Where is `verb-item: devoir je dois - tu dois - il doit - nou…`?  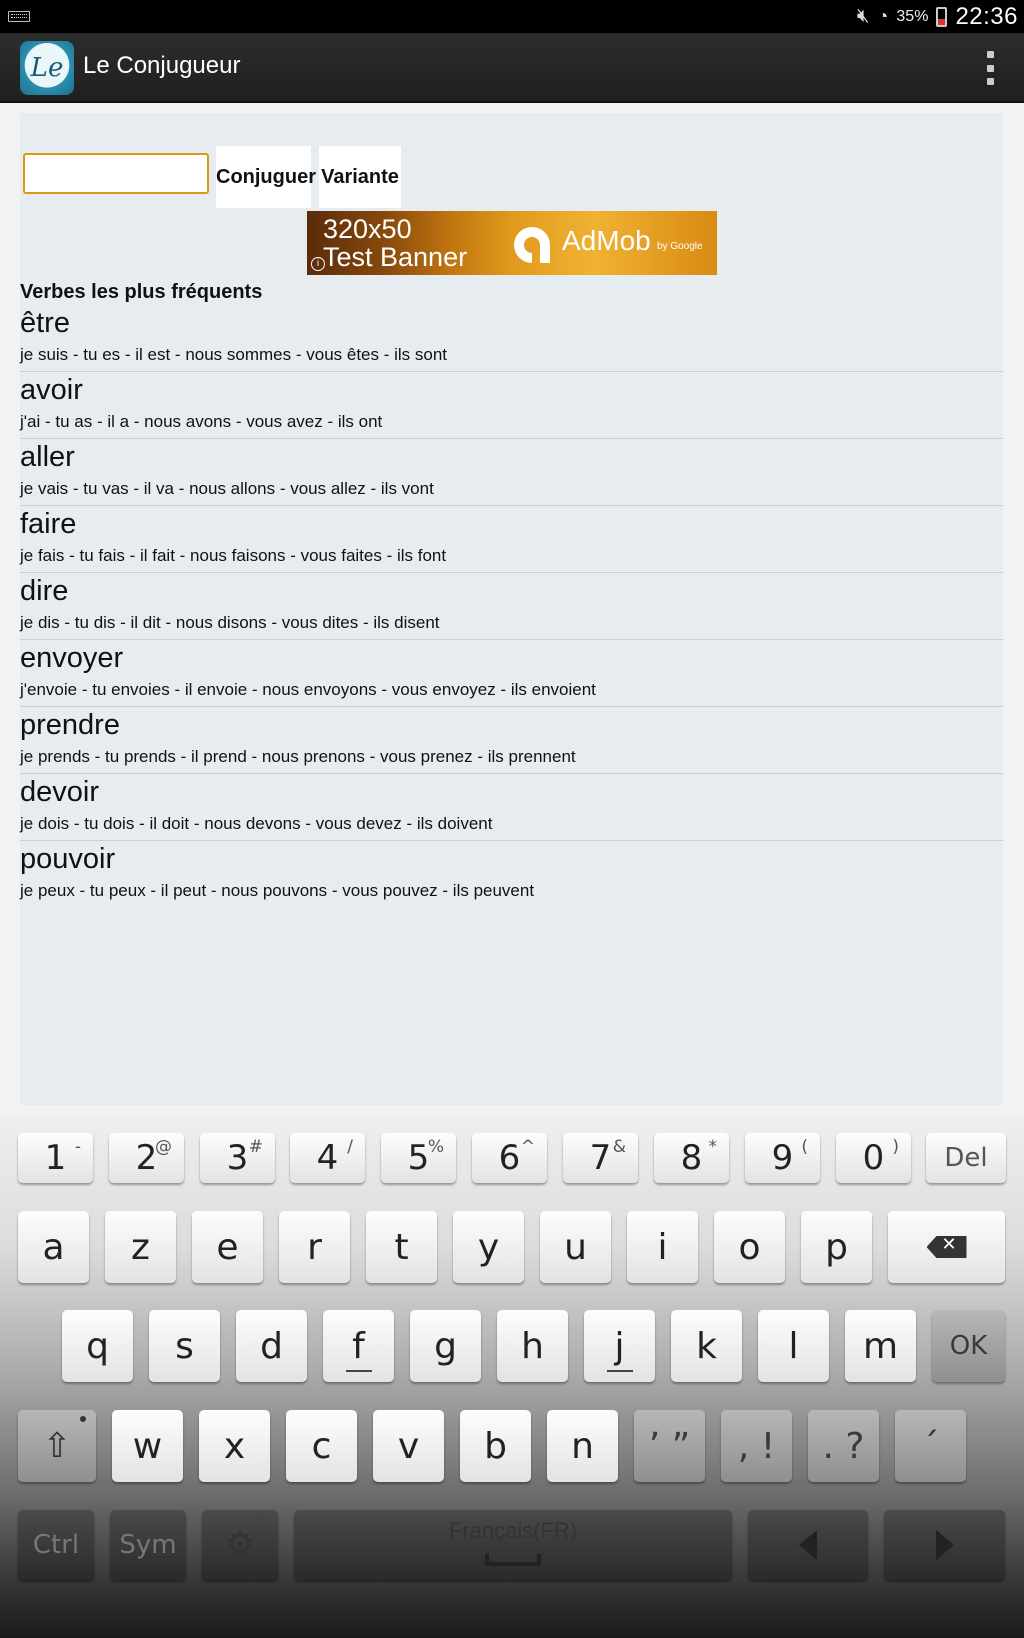
verb-item: devoir je dois - tu dois - il doit - nou… is located at coordinates (511, 807).